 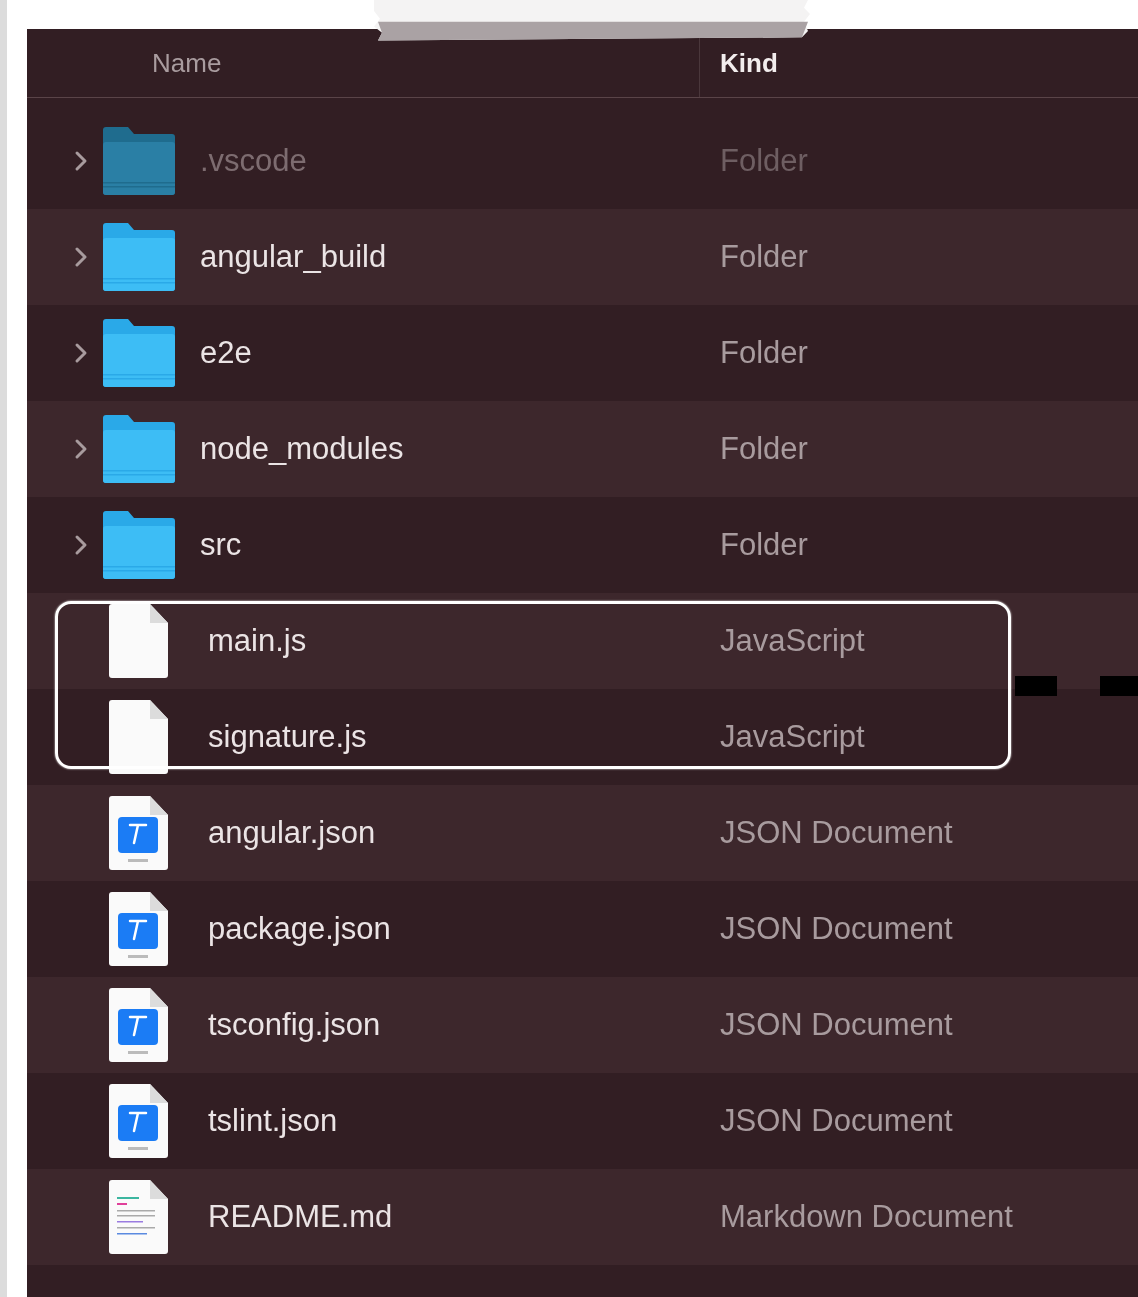 I want to click on file-name: node_modules, so click(x=302, y=449).